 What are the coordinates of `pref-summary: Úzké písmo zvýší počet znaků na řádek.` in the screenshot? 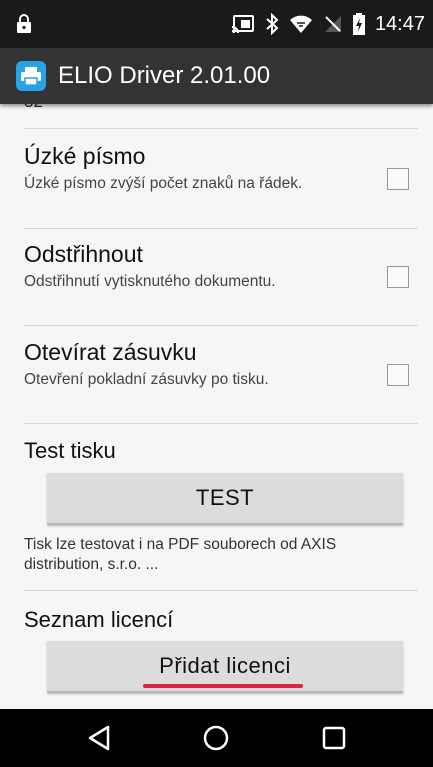 It's located at (163, 183).